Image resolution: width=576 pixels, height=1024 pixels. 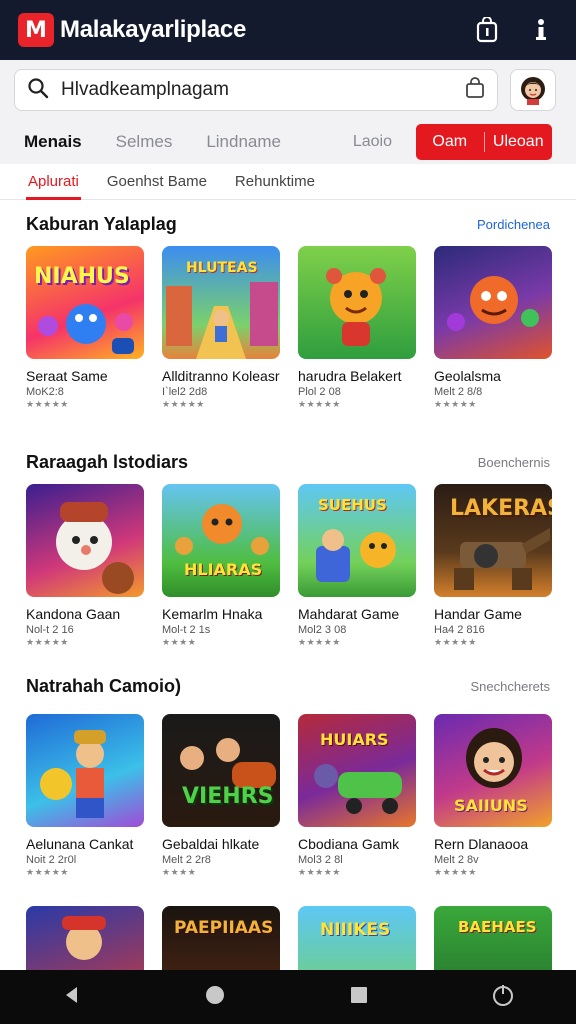 What do you see at coordinates (349, 844) in the screenshot?
I see `game-name: Cbodiana Gamk` at bounding box center [349, 844].